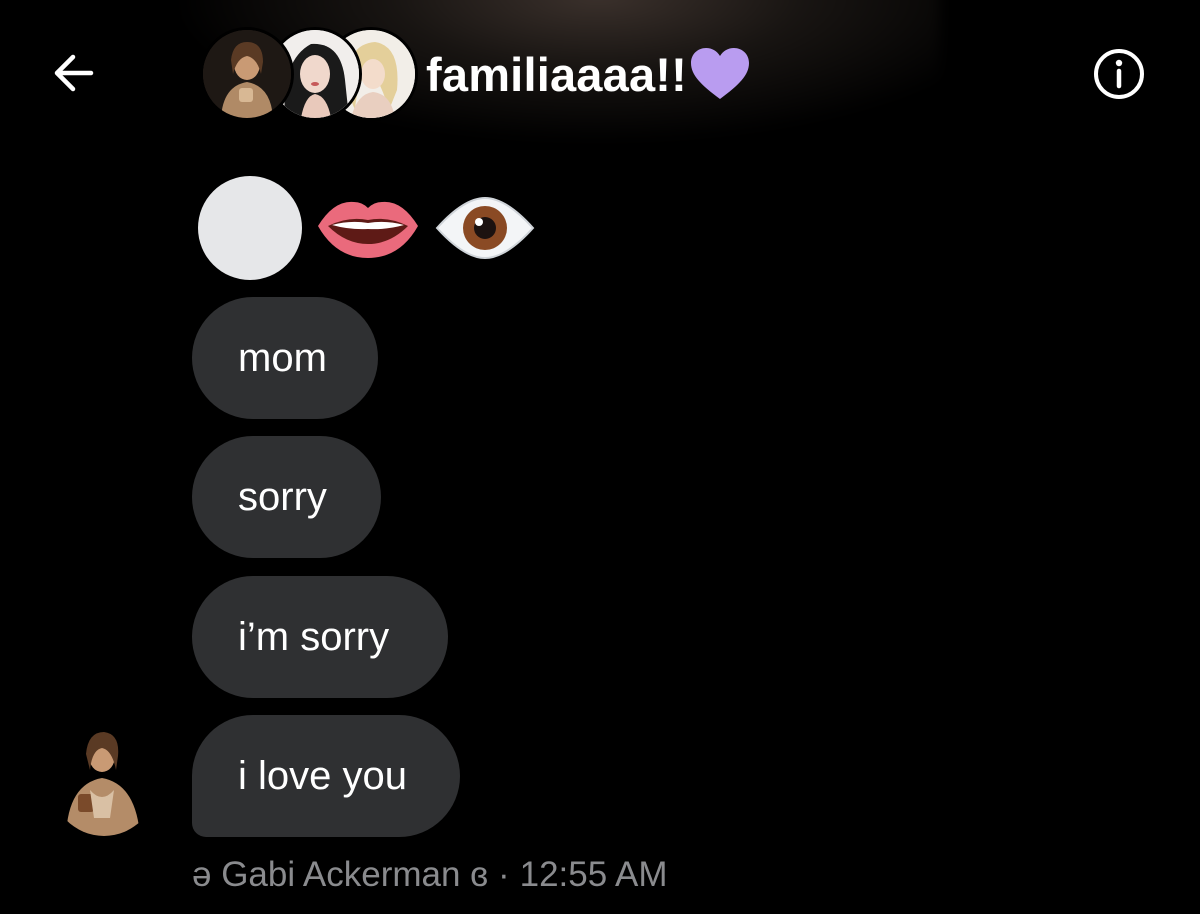 Image resolution: width=1200 pixels, height=914 pixels. What do you see at coordinates (720, 73) in the screenshot?
I see `purple-heart-icon` at bounding box center [720, 73].